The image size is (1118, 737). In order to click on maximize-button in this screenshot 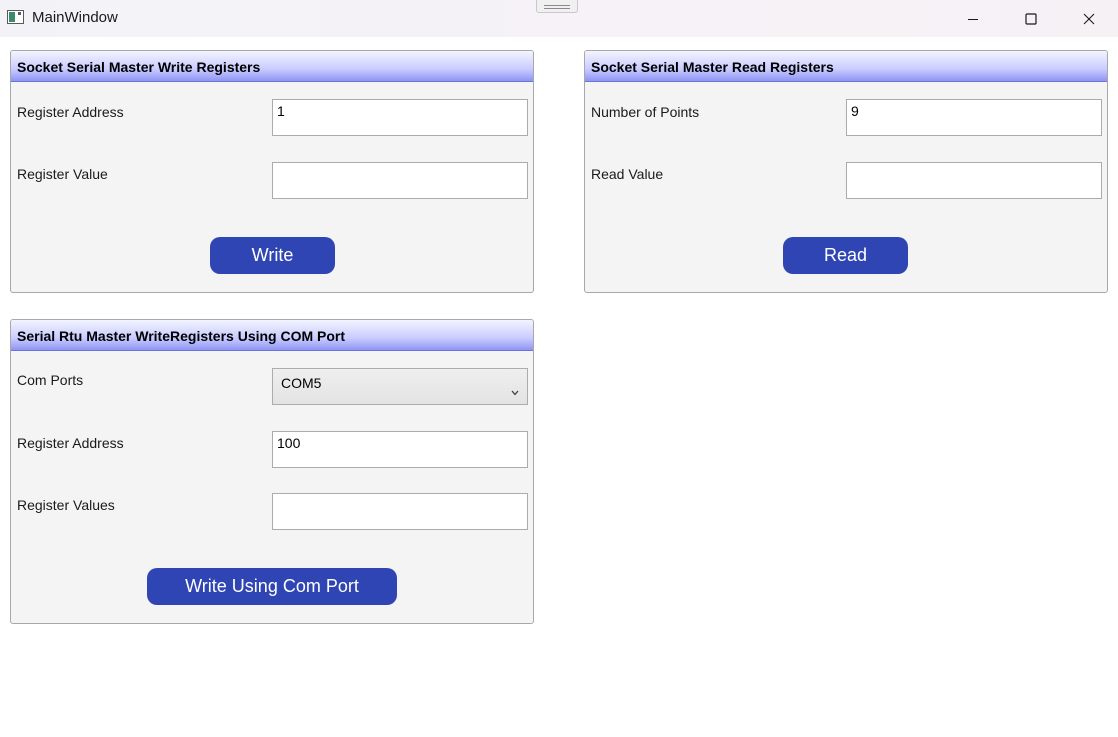, I will do `click(1031, 18)`.